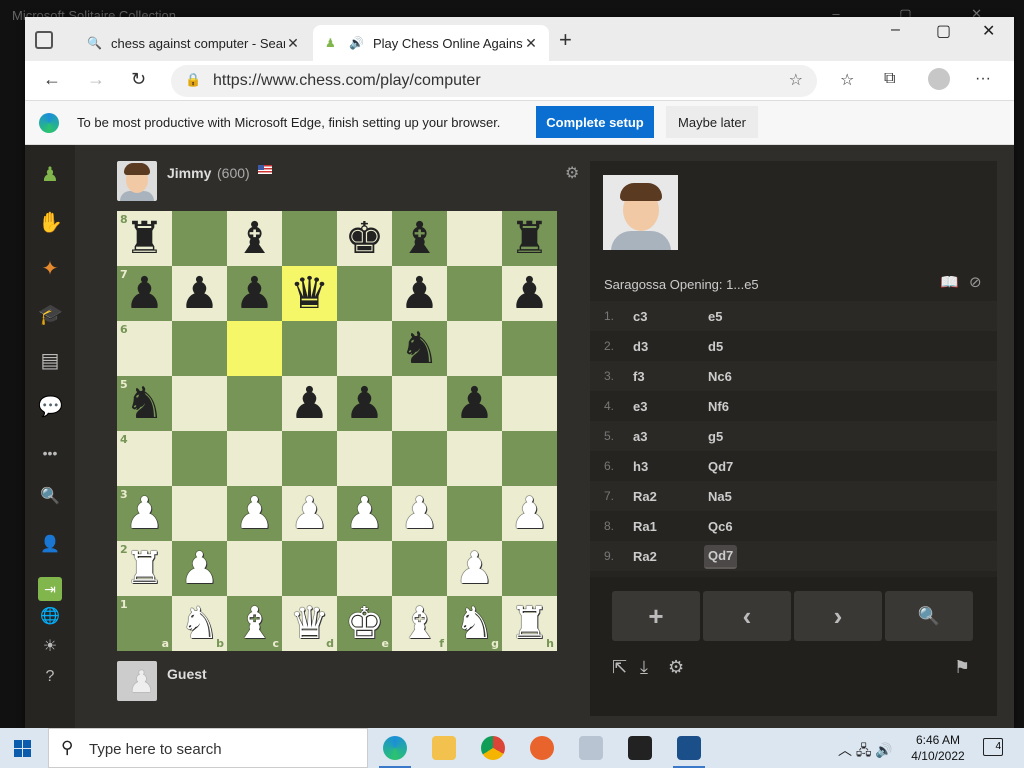 This screenshot has width=1024, height=768. What do you see at coordinates (889, 79) in the screenshot?
I see `collections-icon: ⧉` at bounding box center [889, 79].